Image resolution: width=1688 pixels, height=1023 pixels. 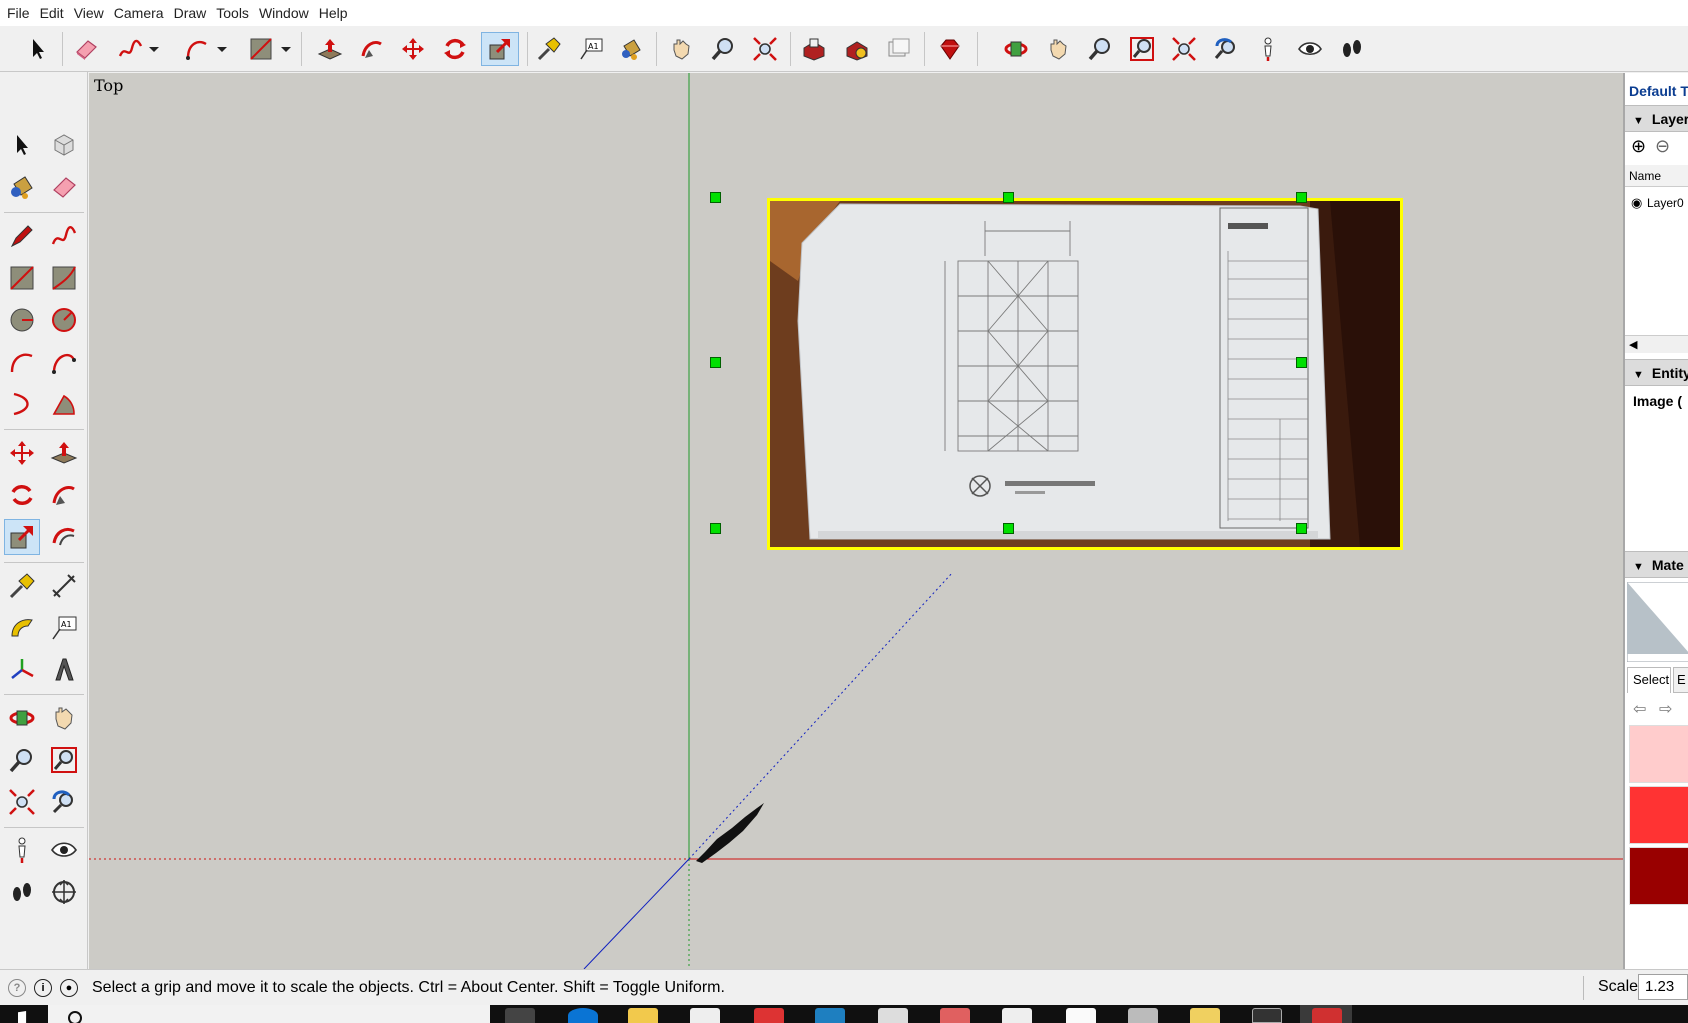 I want to click on polygon-tool-button, so click(x=64, y=320).